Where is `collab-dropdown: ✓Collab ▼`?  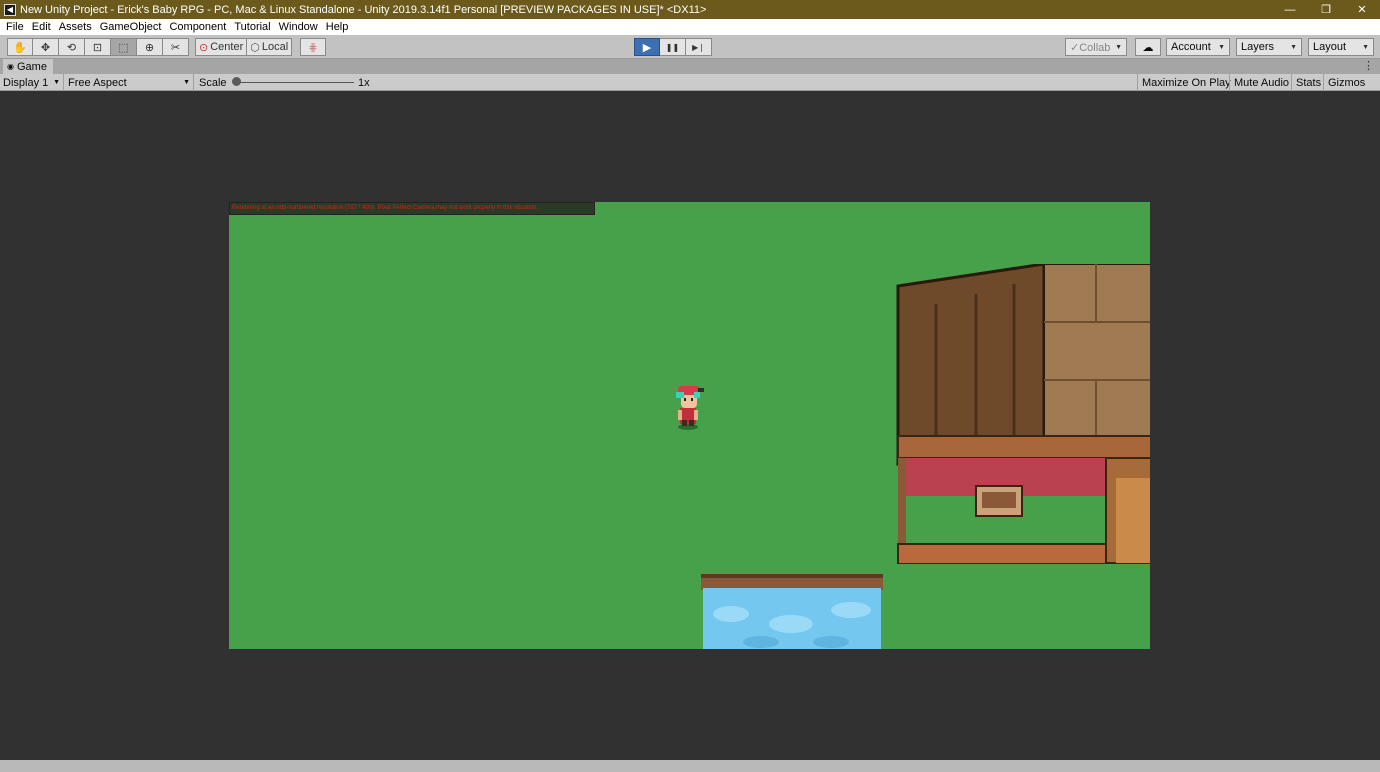 collab-dropdown: ✓Collab ▼ is located at coordinates (1096, 47).